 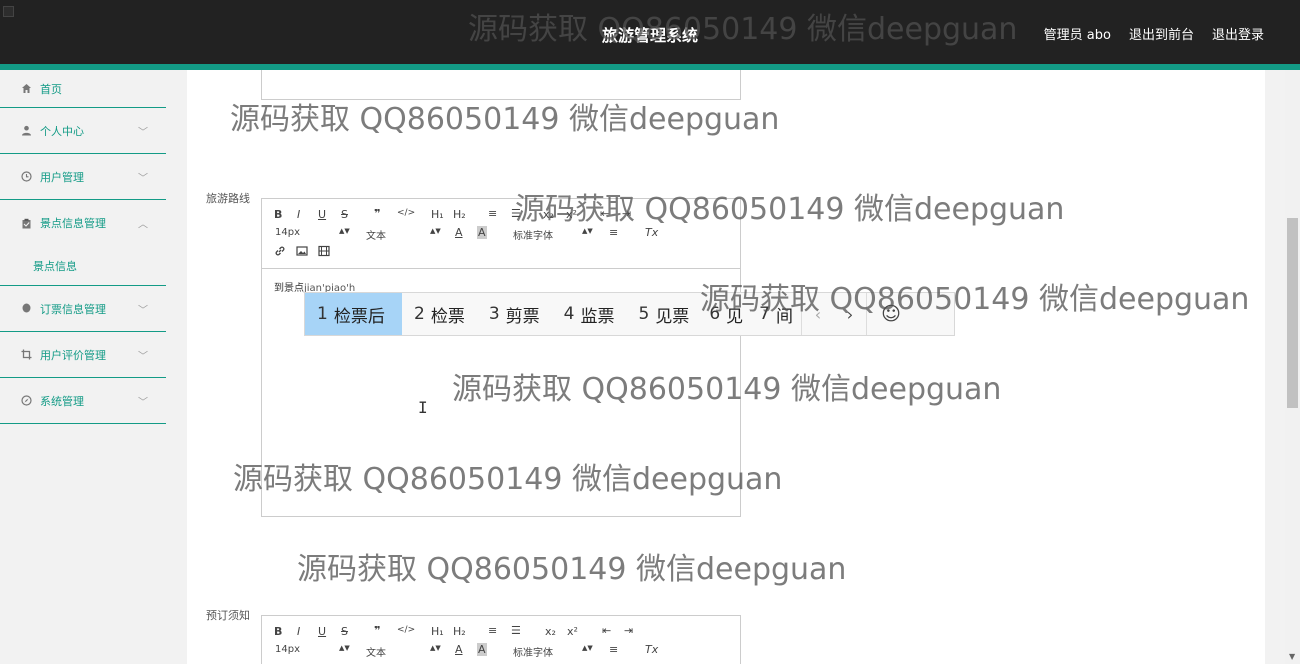 What do you see at coordinates (494, 314) in the screenshot?
I see `candidate-number: 3` at bounding box center [494, 314].